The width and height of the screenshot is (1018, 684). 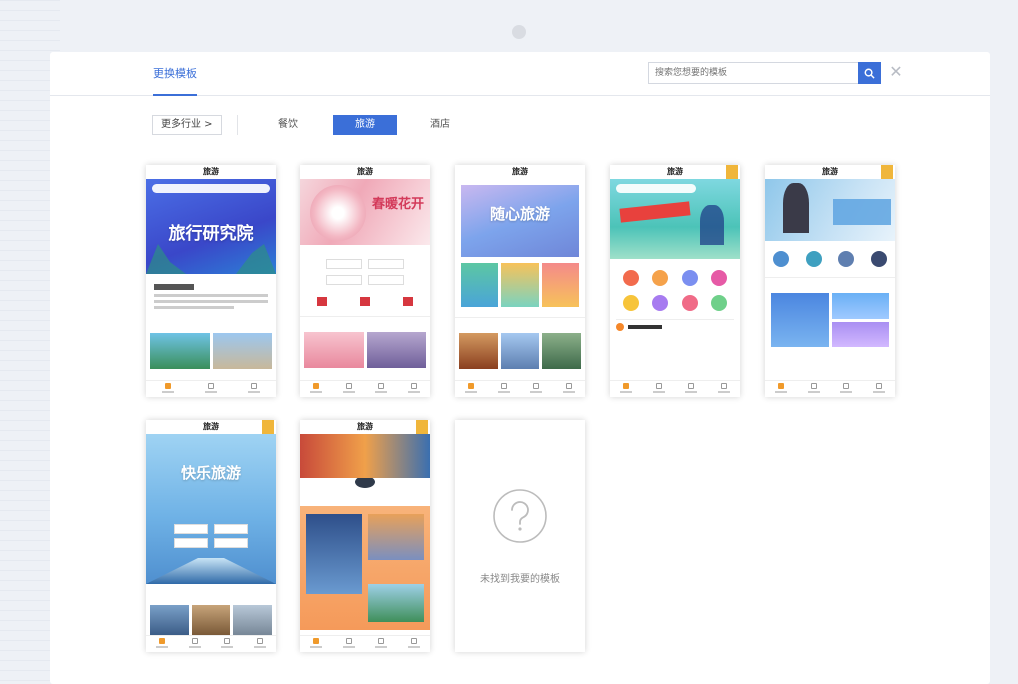 I want to click on banner-title: 春暖花开, so click(x=397, y=204).